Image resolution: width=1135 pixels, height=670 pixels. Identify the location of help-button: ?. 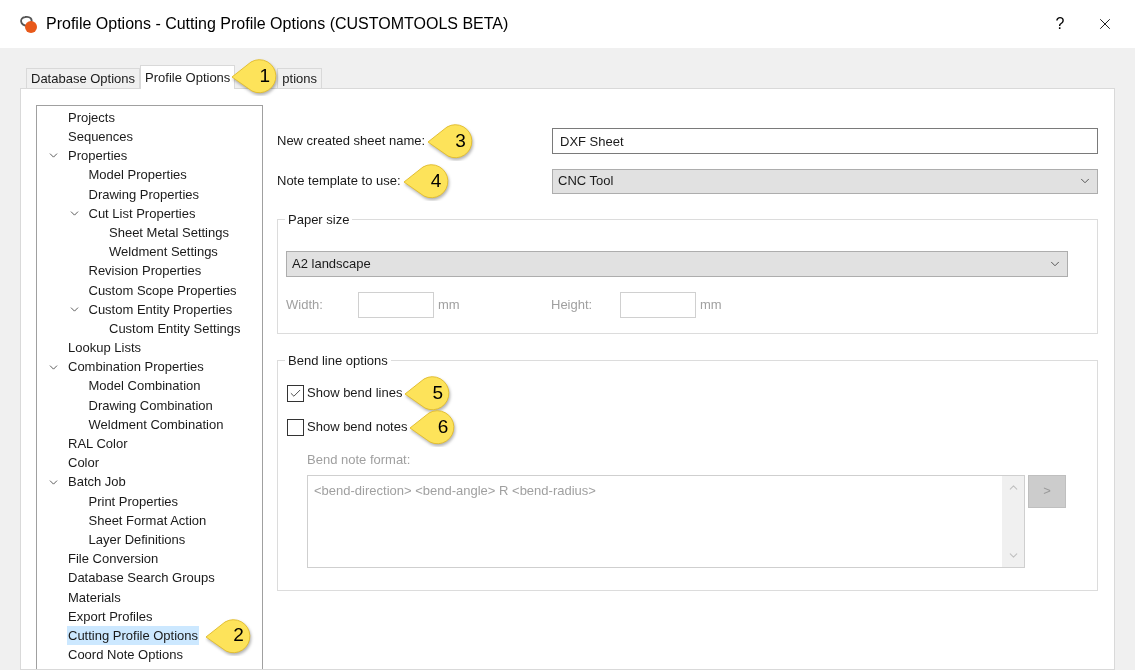
(1060, 24).